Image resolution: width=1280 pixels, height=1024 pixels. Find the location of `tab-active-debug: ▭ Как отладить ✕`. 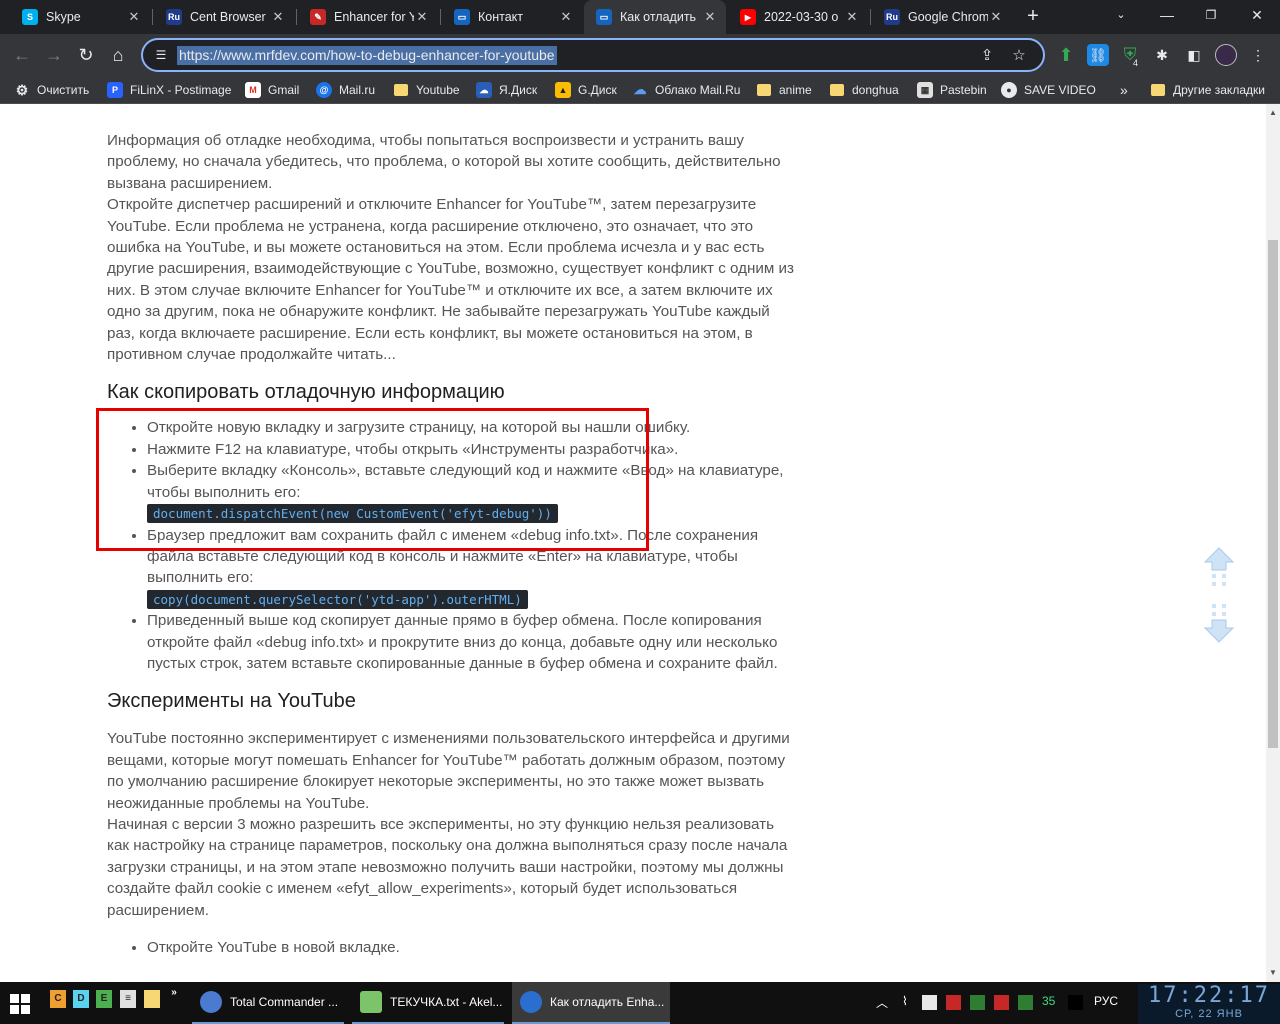

tab-active-debug: ▭ Как отладить ✕ is located at coordinates (655, 17).